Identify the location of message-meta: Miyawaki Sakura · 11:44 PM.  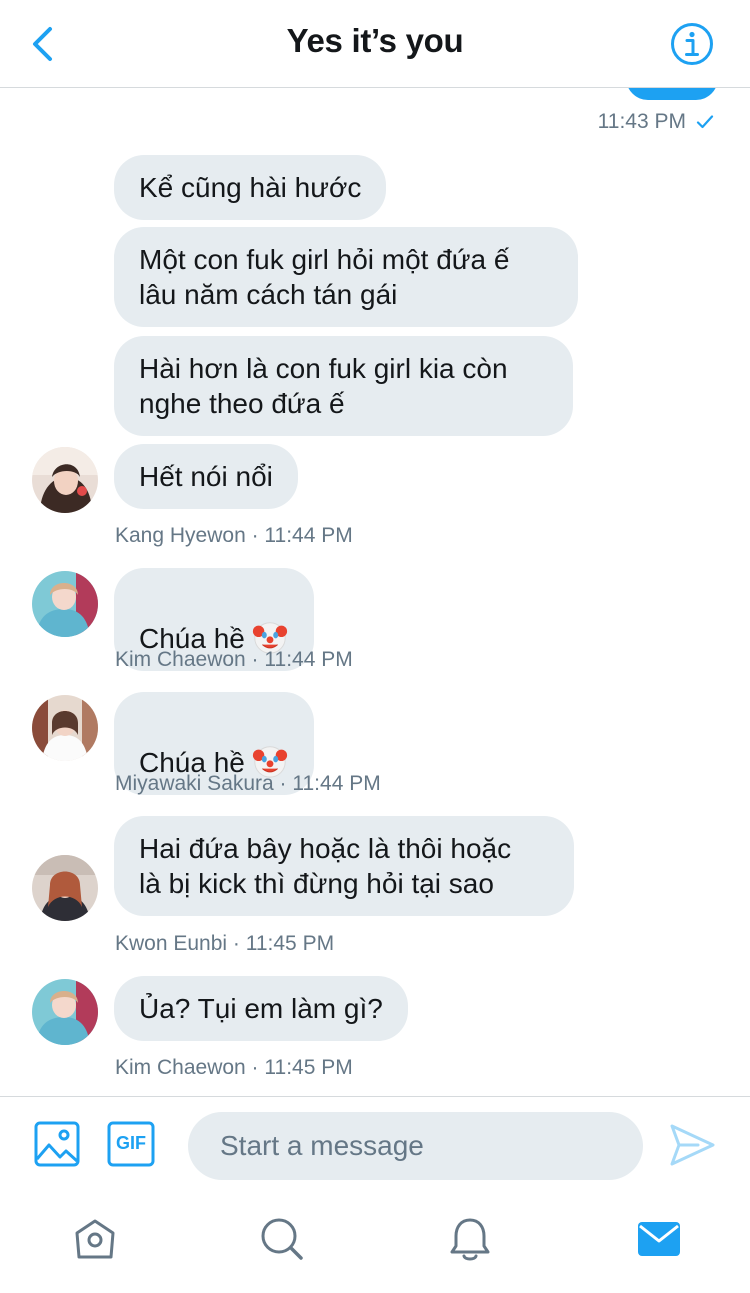
(248, 783).